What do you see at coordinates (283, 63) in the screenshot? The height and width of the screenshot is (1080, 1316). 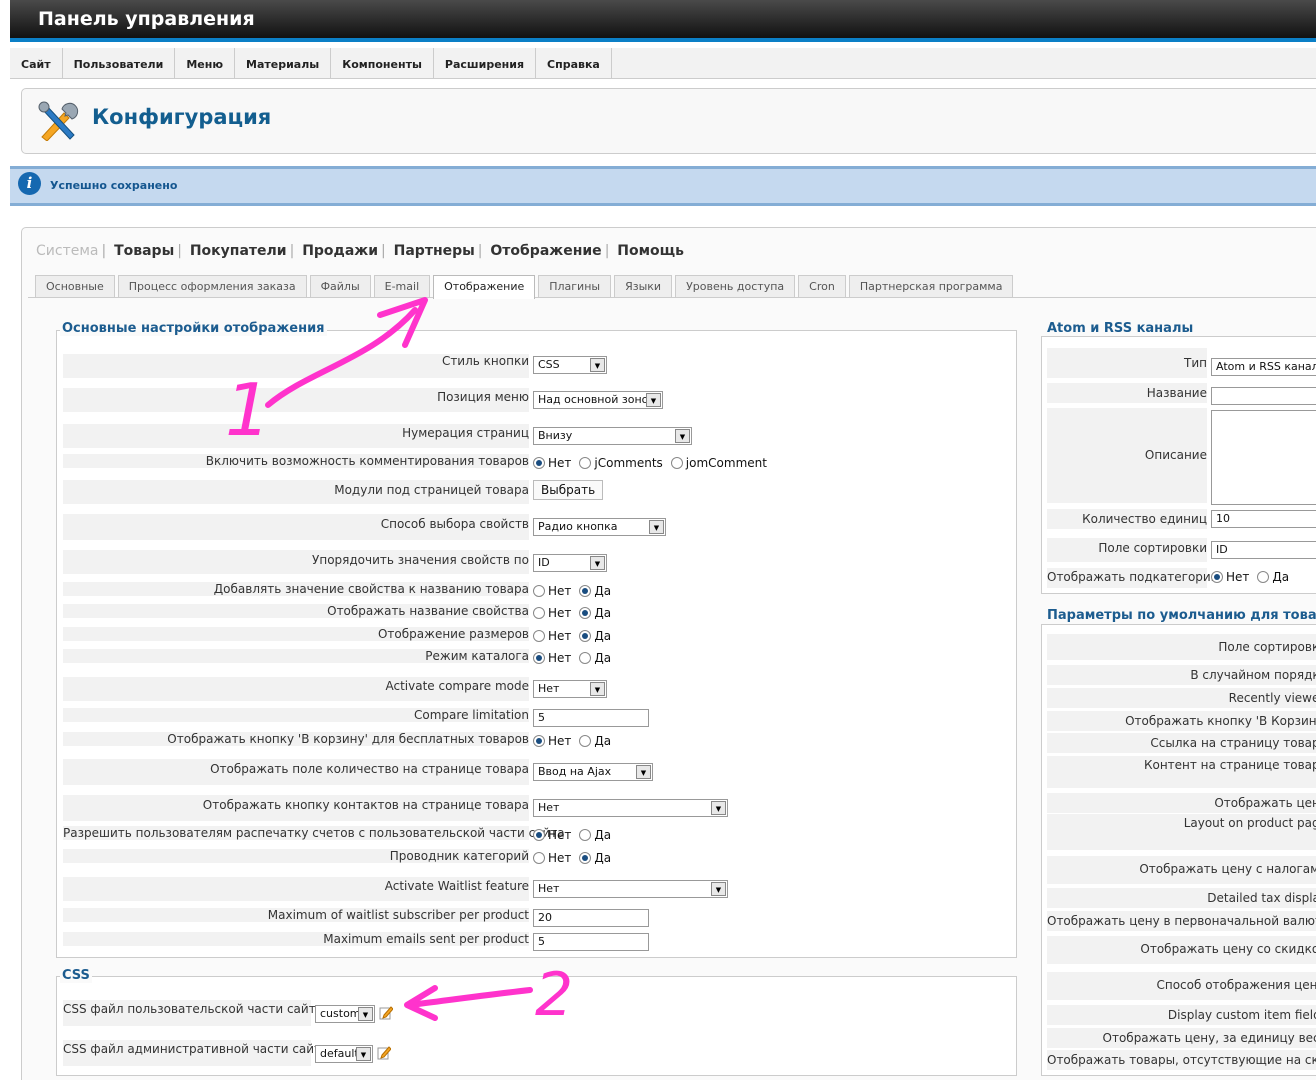 I see `menu-item-content: Материалы` at bounding box center [283, 63].